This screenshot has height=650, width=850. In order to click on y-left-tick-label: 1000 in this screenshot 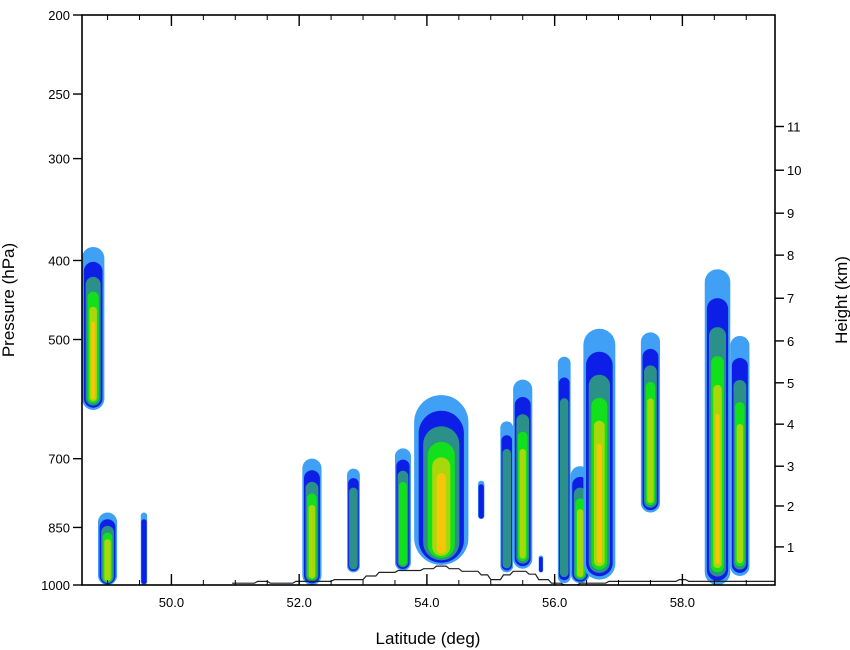, I will do `click(55, 585)`.